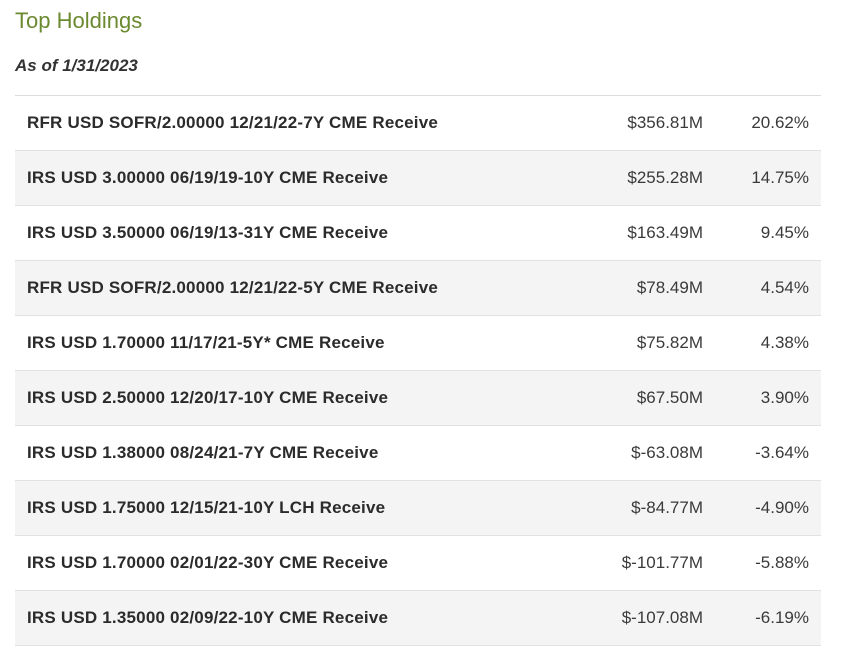 Image resolution: width=841 pixels, height=661 pixels. What do you see at coordinates (76, 65) in the screenshot?
I see `as-of-date: As of 1/31/2023` at bounding box center [76, 65].